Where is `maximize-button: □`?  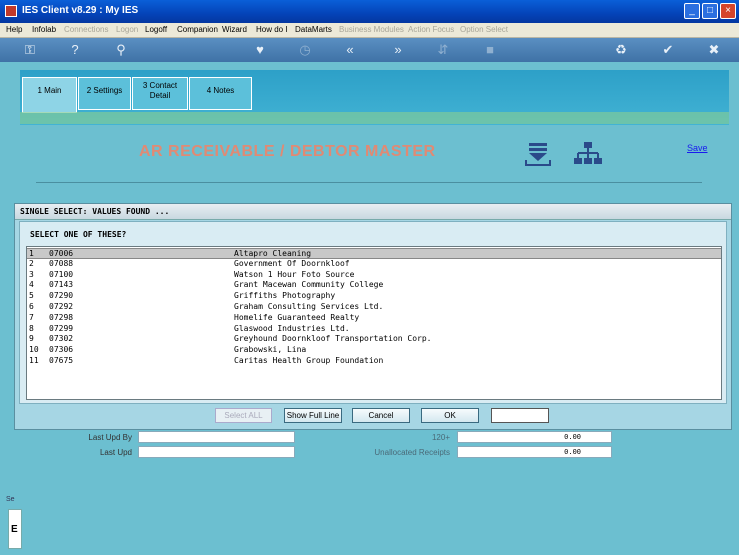
maximize-button: □ is located at coordinates (710, 11).